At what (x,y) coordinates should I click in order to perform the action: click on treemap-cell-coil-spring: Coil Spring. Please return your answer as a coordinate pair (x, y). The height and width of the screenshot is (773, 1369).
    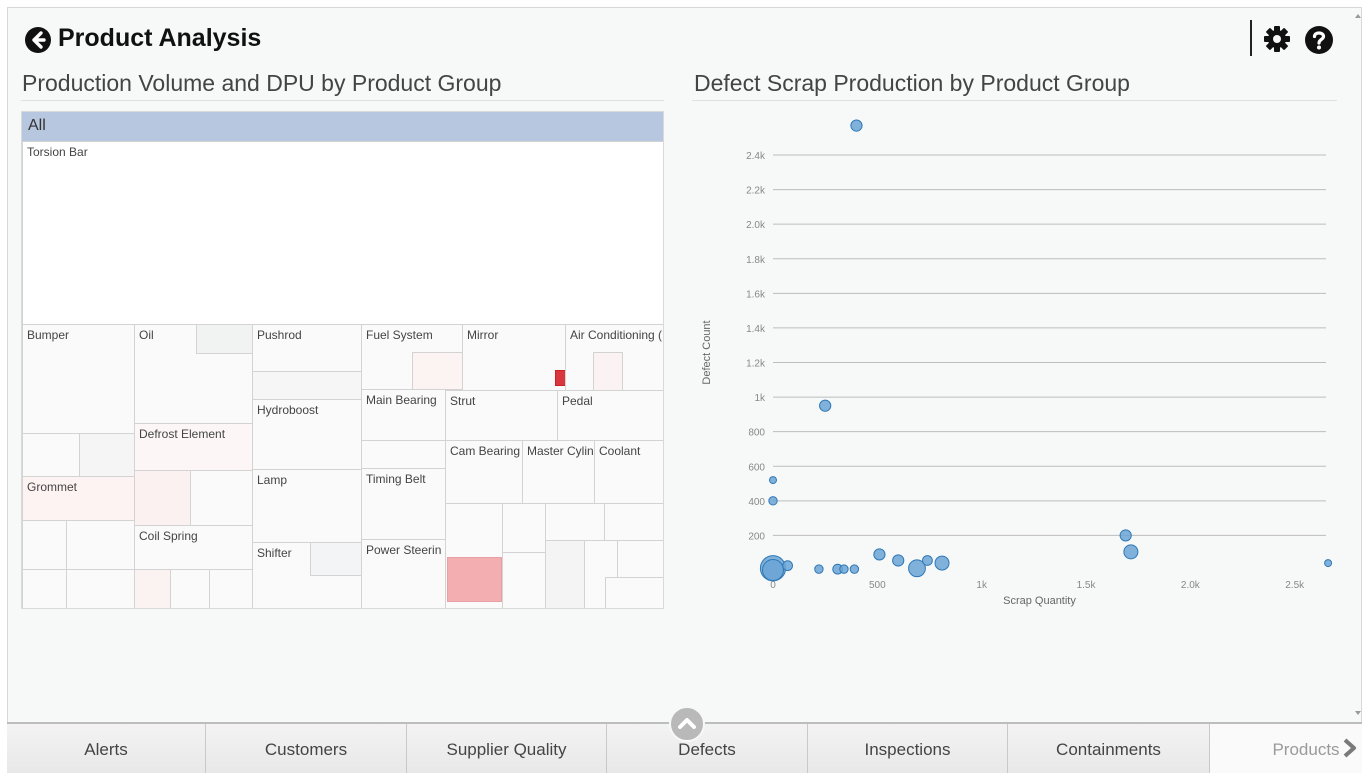
    Looking at the image, I should click on (193, 547).